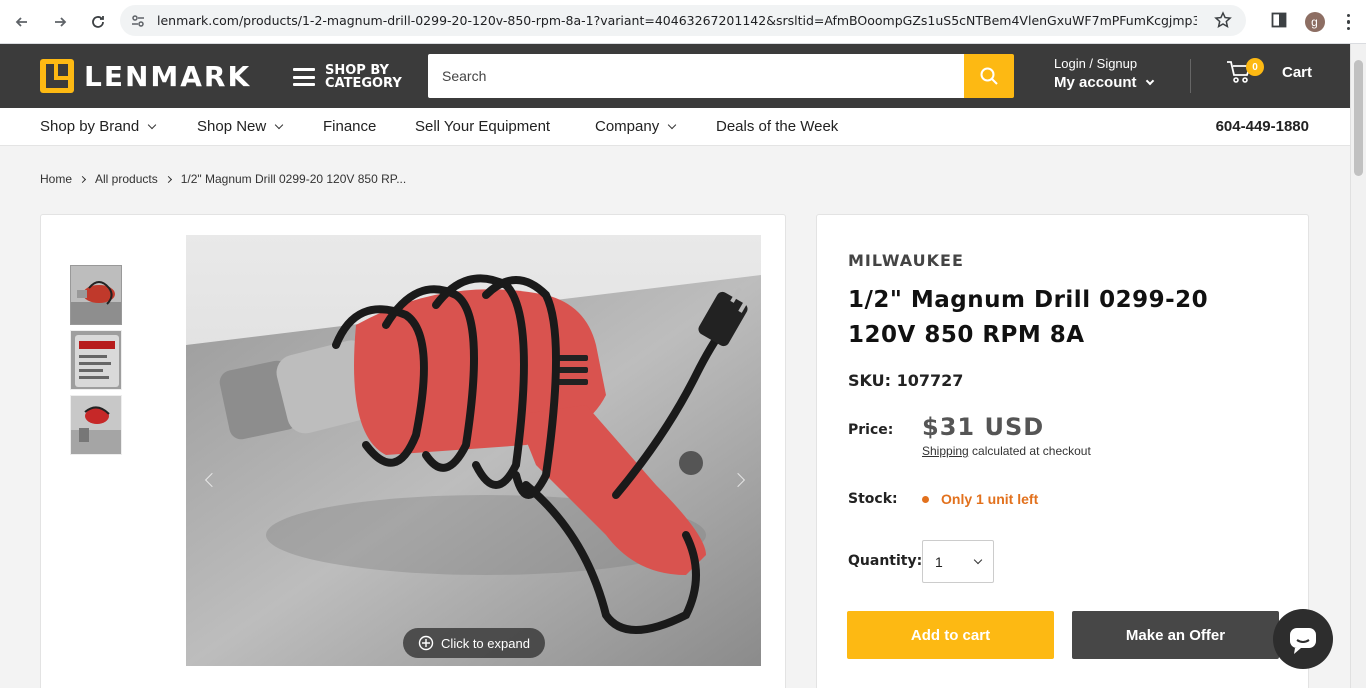  I want to click on thumbnail-list, so click(96, 362).